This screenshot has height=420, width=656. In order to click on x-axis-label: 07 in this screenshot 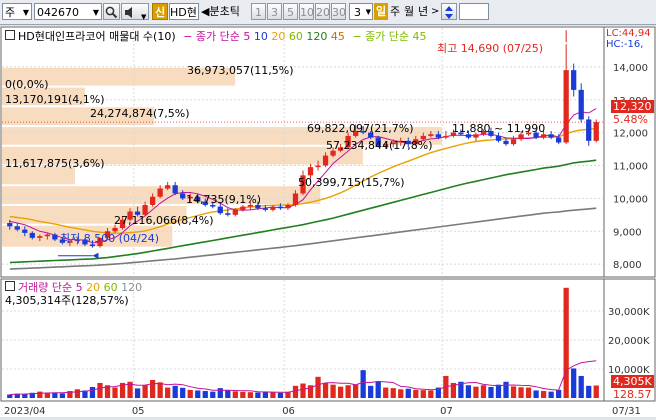, I will do `click(446, 411)`.